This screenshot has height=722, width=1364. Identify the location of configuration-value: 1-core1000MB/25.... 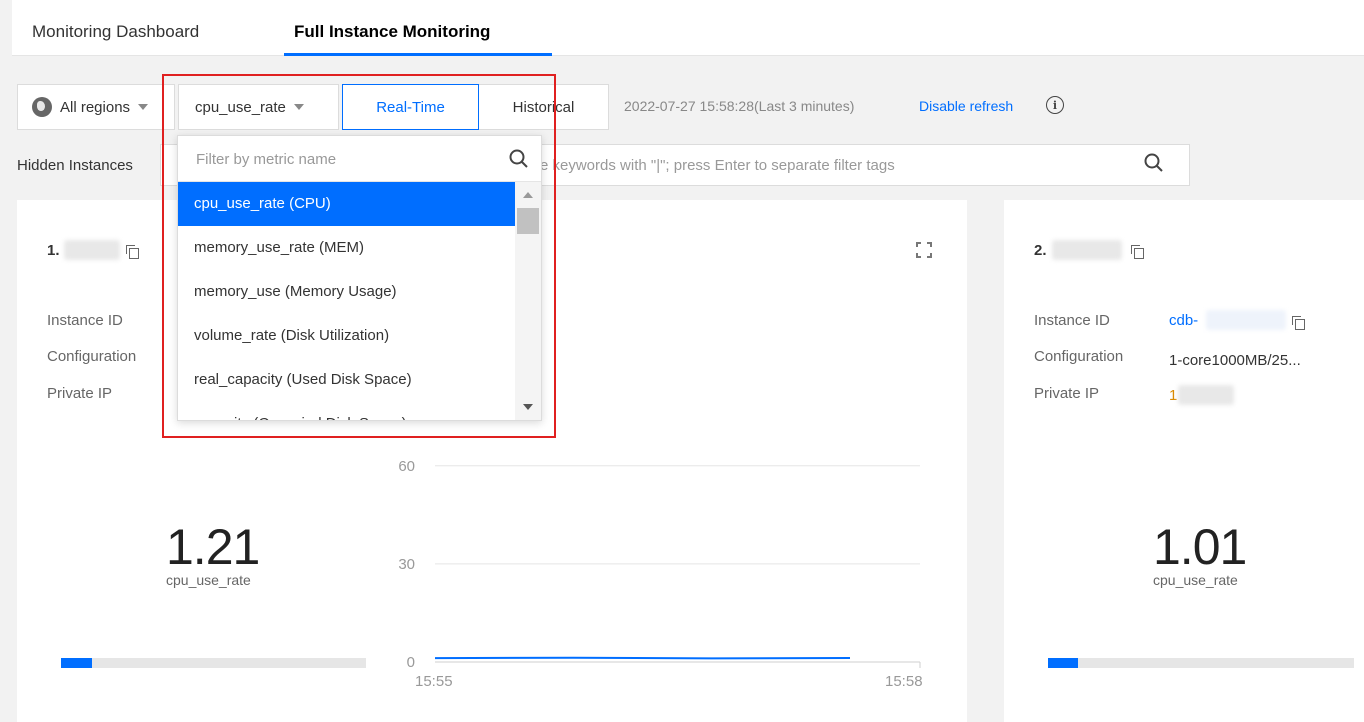
(1235, 360).